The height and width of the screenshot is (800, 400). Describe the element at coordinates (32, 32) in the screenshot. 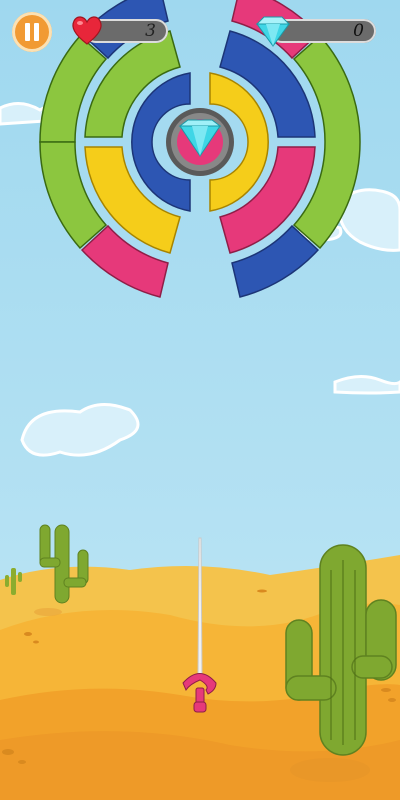

I see `pause-button` at that location.